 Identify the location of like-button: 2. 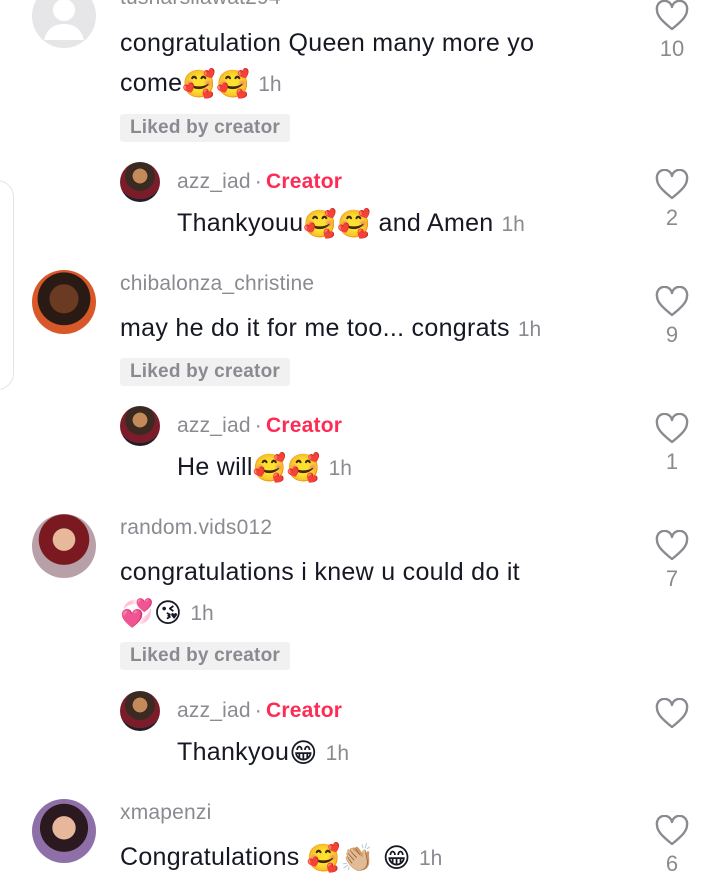
(672, 200).